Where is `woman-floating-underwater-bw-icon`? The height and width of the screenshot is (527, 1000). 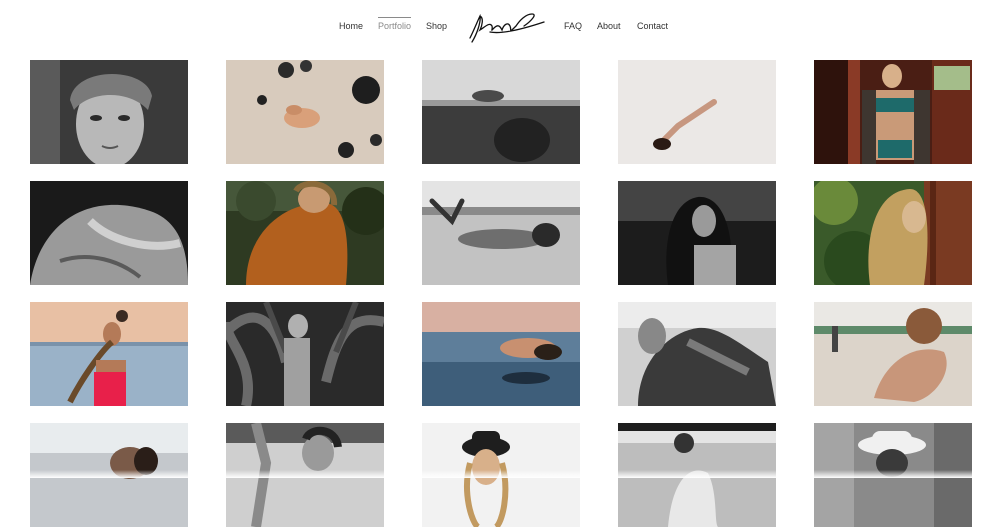 woman-floating-underwater-bw-icon is located at coordinates (501, 112).